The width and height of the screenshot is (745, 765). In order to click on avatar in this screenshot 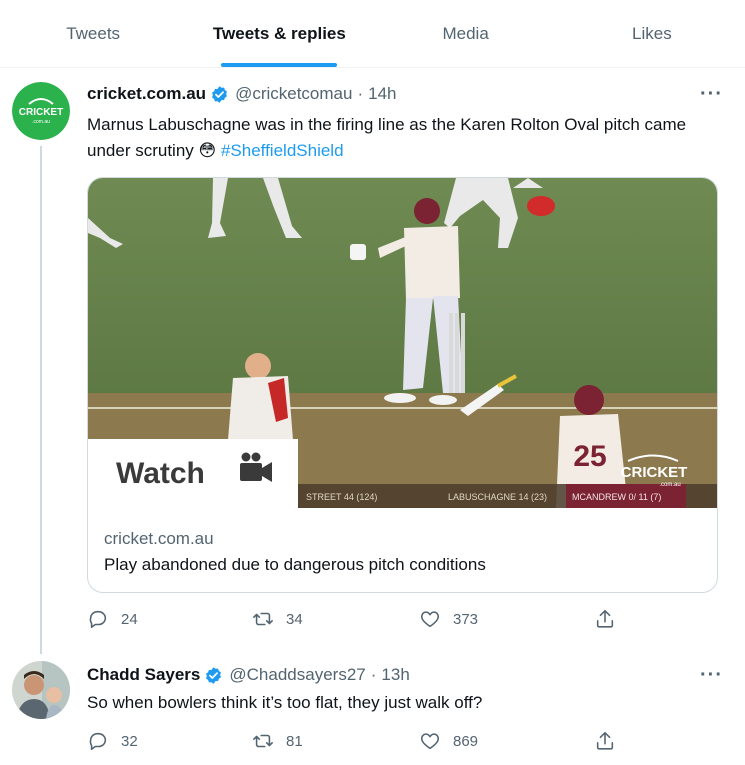, I will do `click(41, 690)`.